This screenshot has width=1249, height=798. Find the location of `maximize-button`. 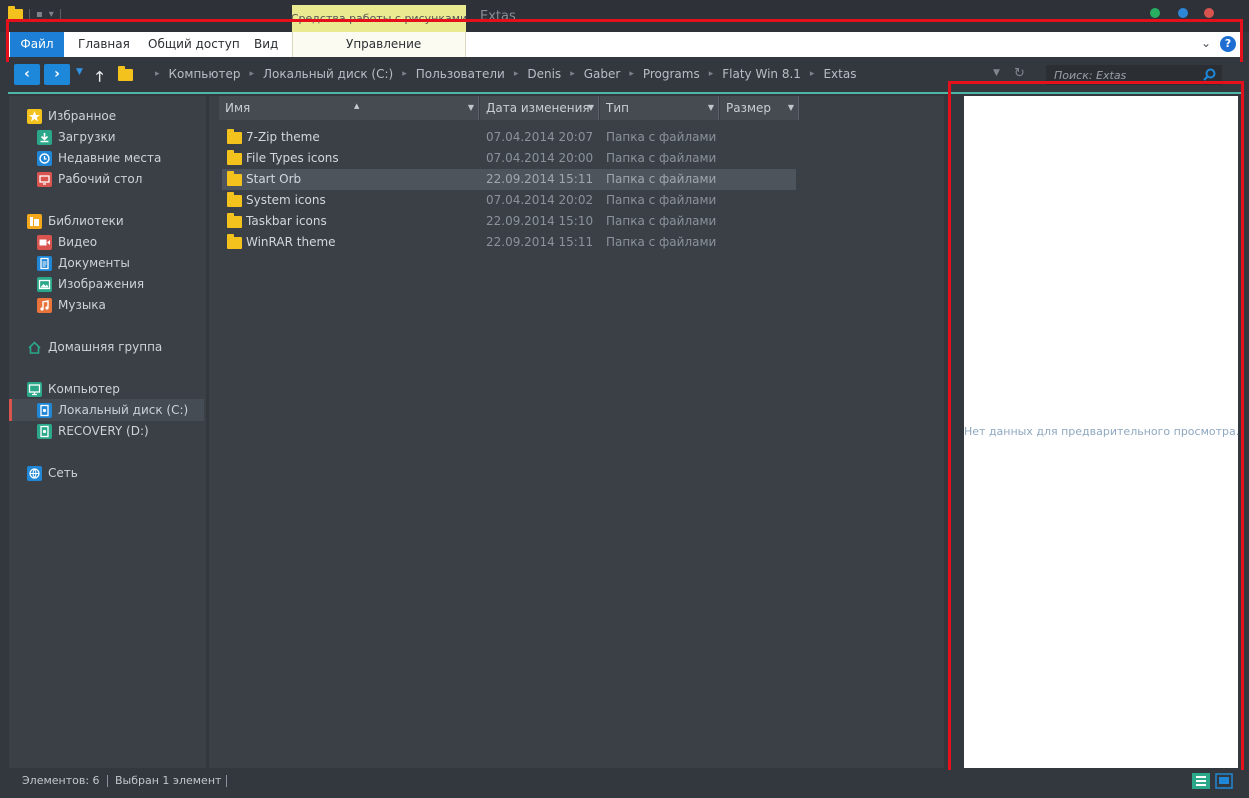

maximize-button is located at coordinates (1183, 13).